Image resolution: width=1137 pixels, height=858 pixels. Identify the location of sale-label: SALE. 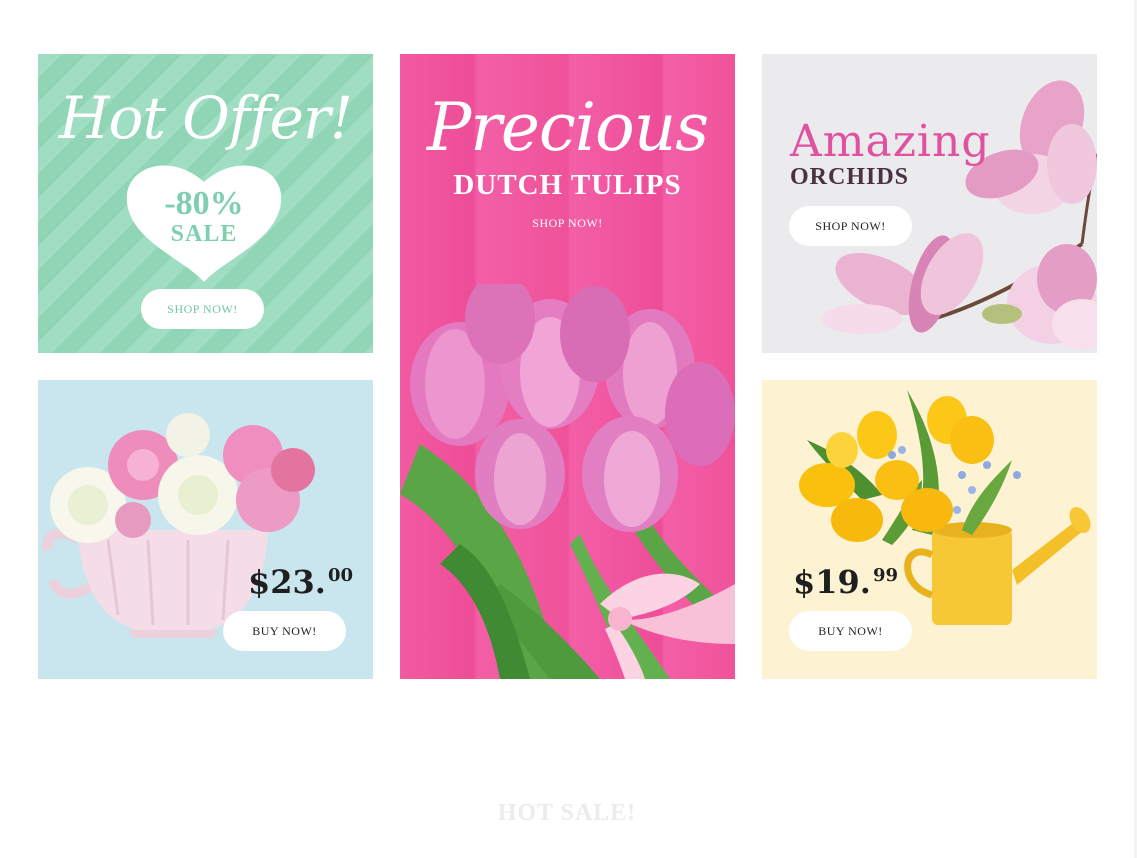
(204, 234).